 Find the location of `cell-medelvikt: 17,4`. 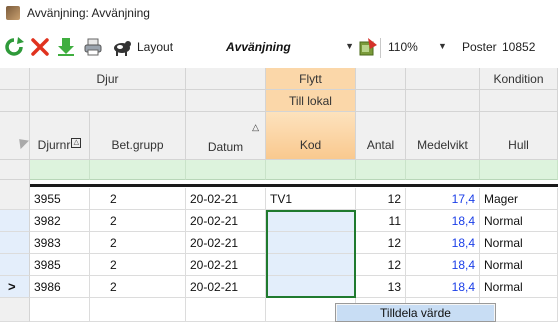

cell-medelvikt: 17,4 is located at coordinates (443, 199).